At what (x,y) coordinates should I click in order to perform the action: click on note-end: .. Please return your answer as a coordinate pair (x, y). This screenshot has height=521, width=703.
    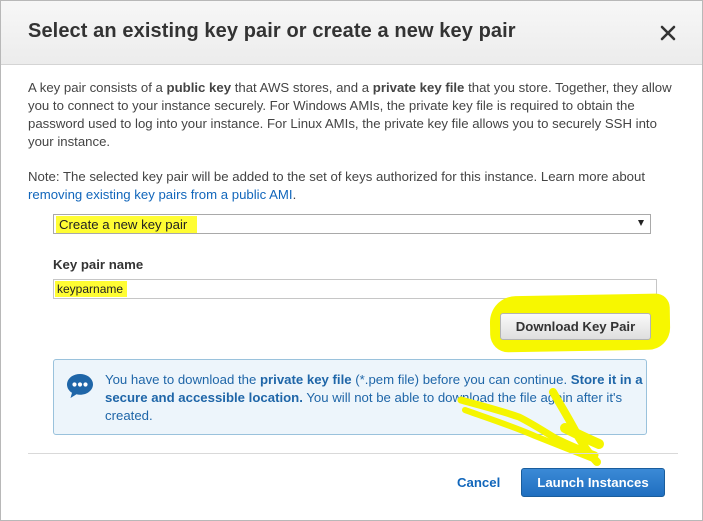
    Looking at the image, I should click on (294, 194).